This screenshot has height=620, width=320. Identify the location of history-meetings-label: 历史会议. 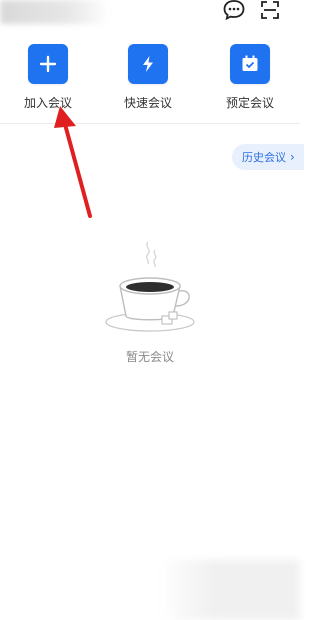
(264, 157).